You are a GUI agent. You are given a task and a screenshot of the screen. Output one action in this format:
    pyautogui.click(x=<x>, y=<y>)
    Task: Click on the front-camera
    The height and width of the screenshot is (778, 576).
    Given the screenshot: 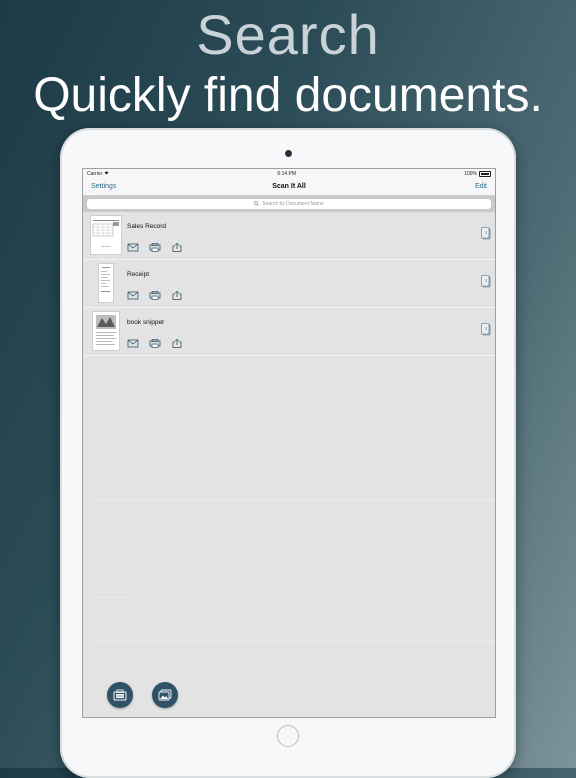 What is the action you would take?
    pyautogui.click(x=288, y=153)
    